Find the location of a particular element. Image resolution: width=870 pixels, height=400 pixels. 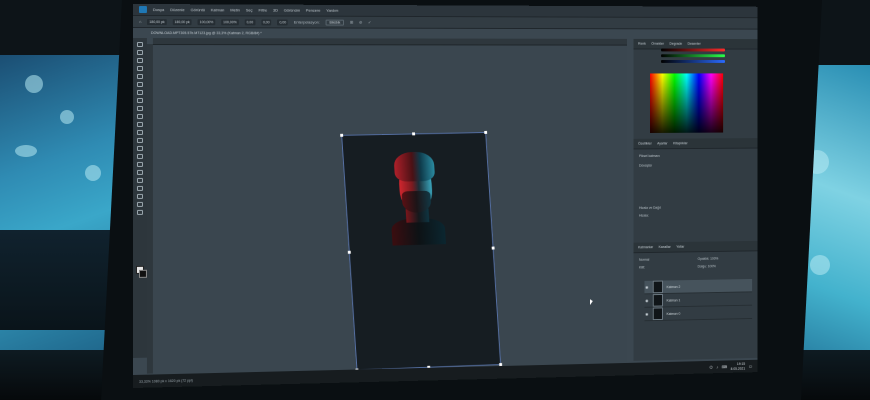

home-icon: ⌂ is located at coordinates (140, 21).